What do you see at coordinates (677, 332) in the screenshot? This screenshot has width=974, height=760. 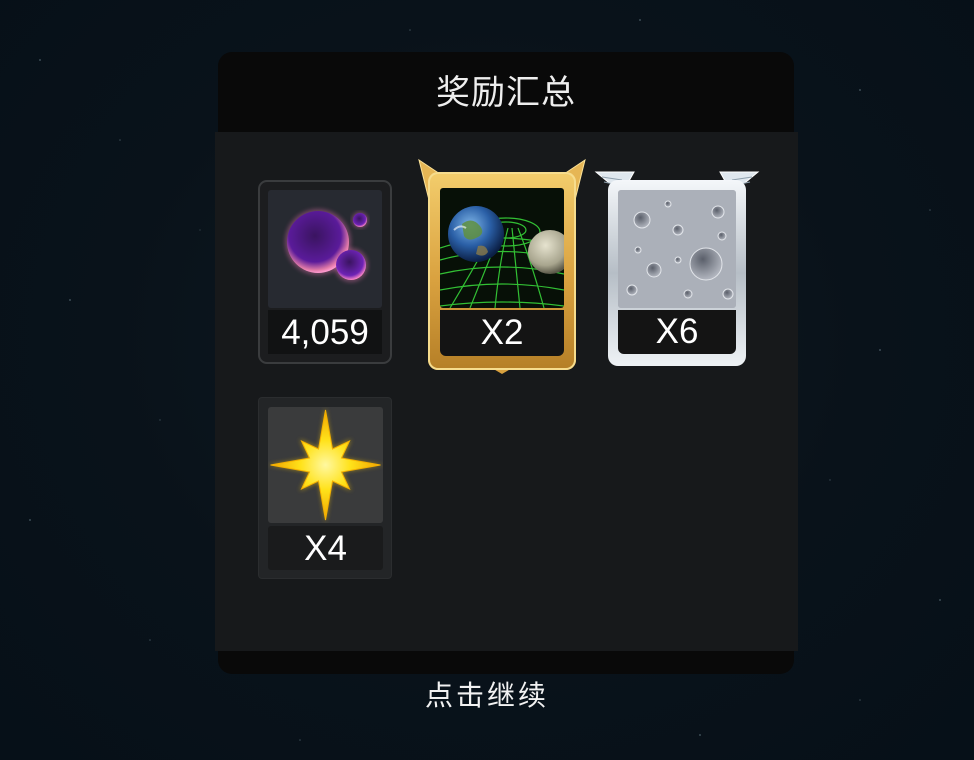 I see `reward-count: X6` at bounding box center [677, 332].